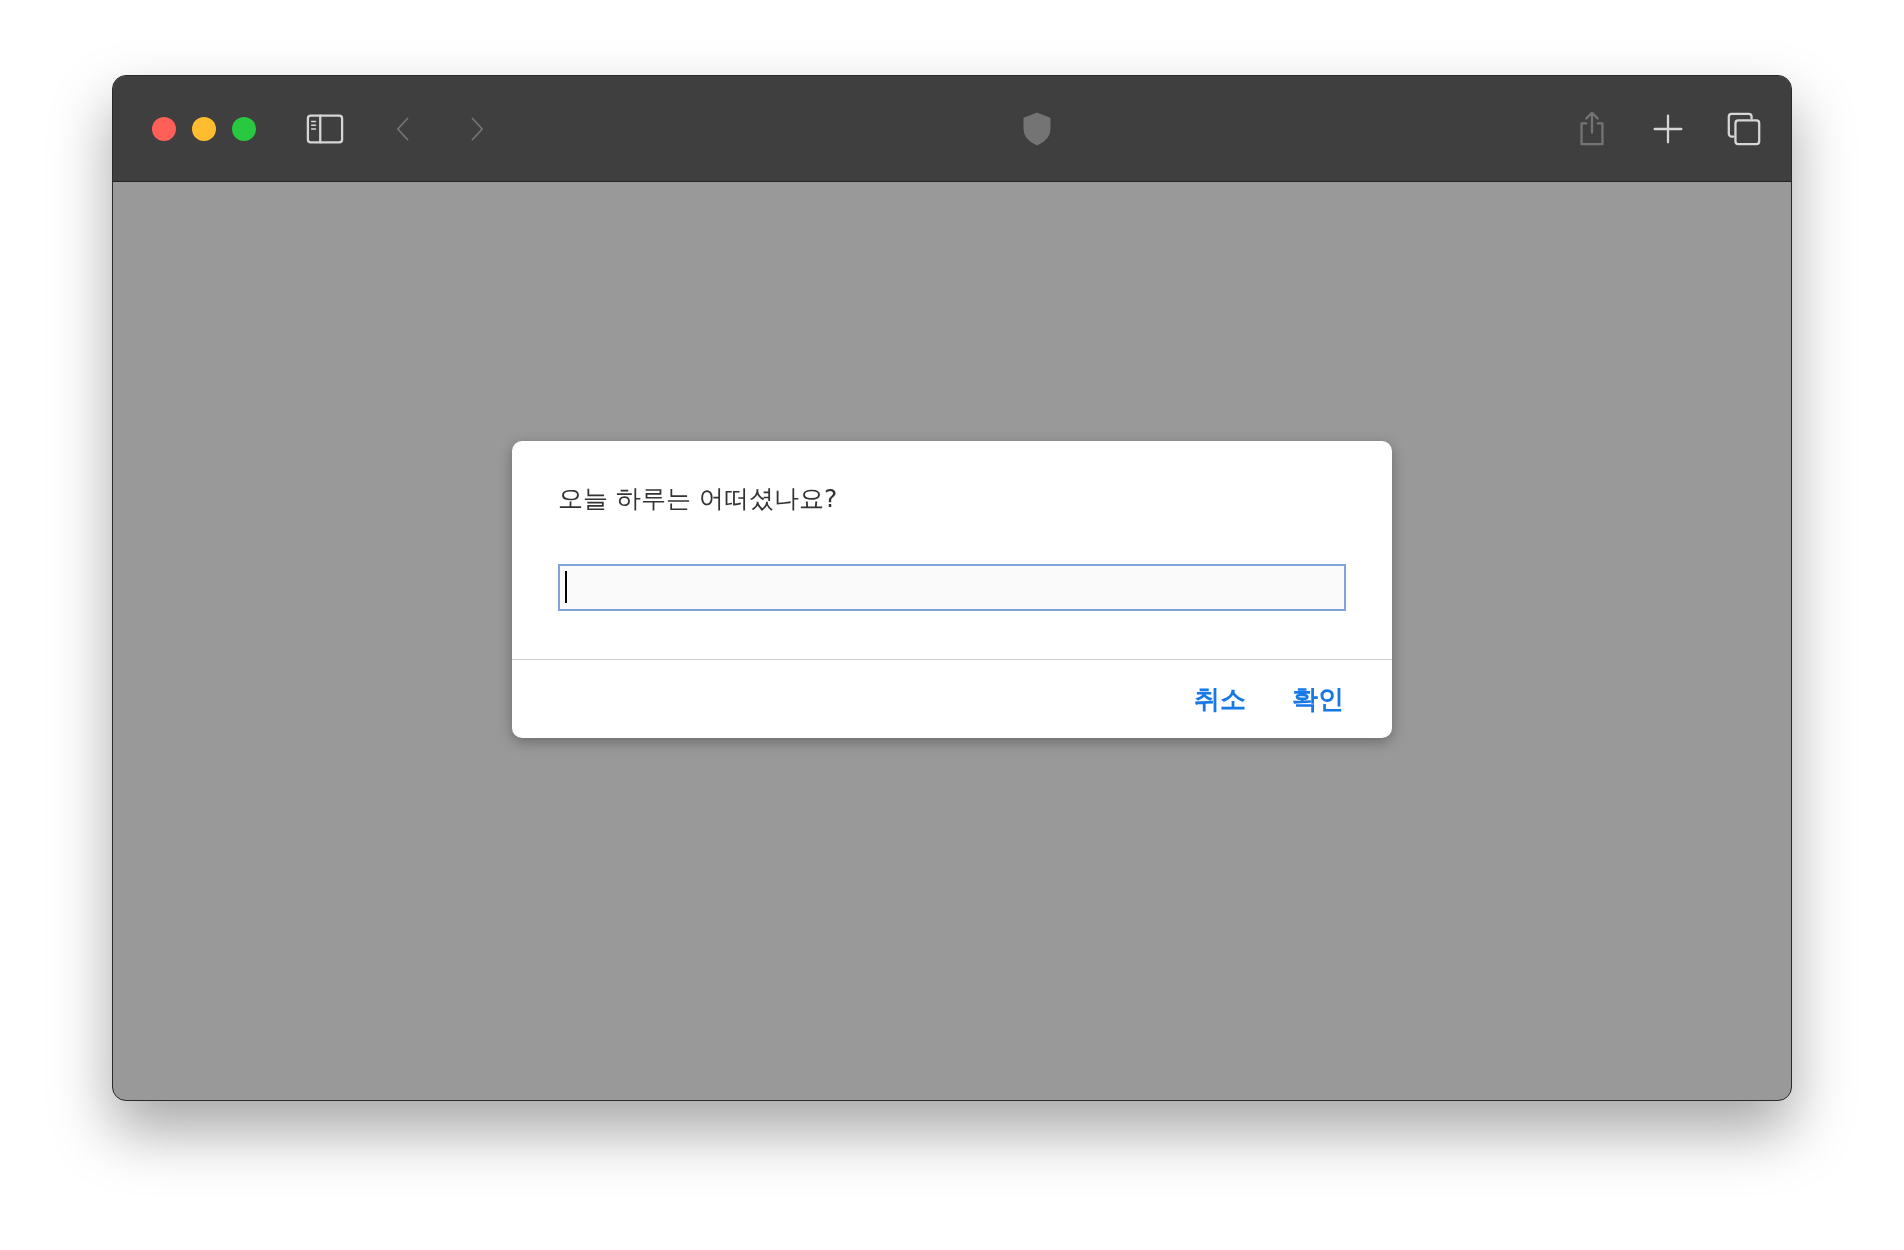 This screenshot has height=1250, width=1904. Describe the element at coordinates (164, 128) in the screenshot. I see `close-button` at that location.